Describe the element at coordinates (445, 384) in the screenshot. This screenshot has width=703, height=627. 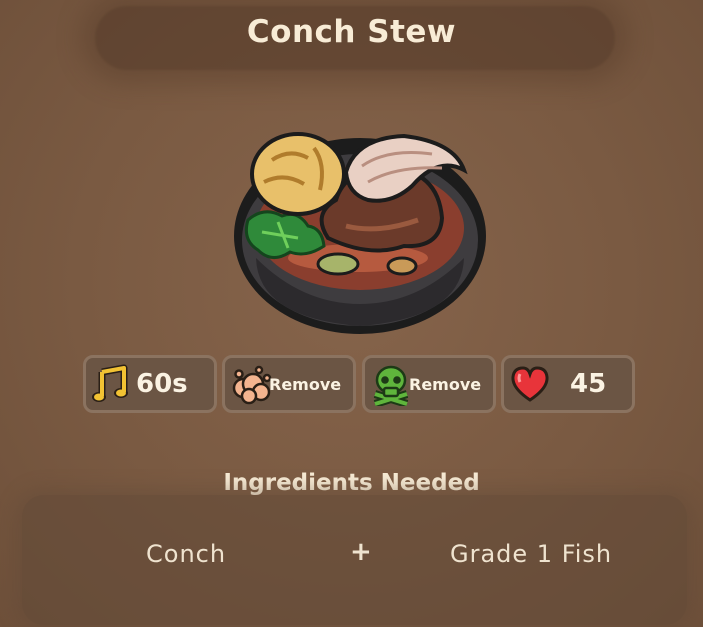
I see `stat-poison-value: Remove` at that location.